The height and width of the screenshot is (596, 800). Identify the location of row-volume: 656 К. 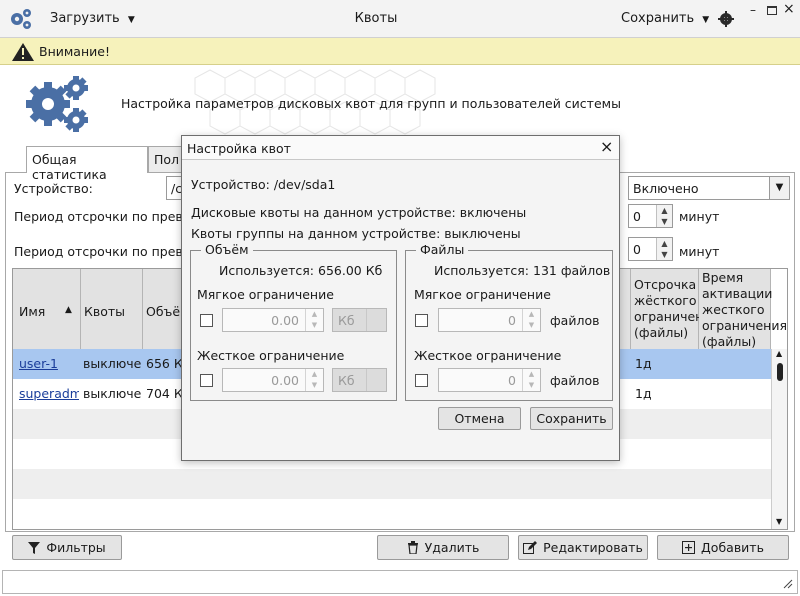
(164, 363).